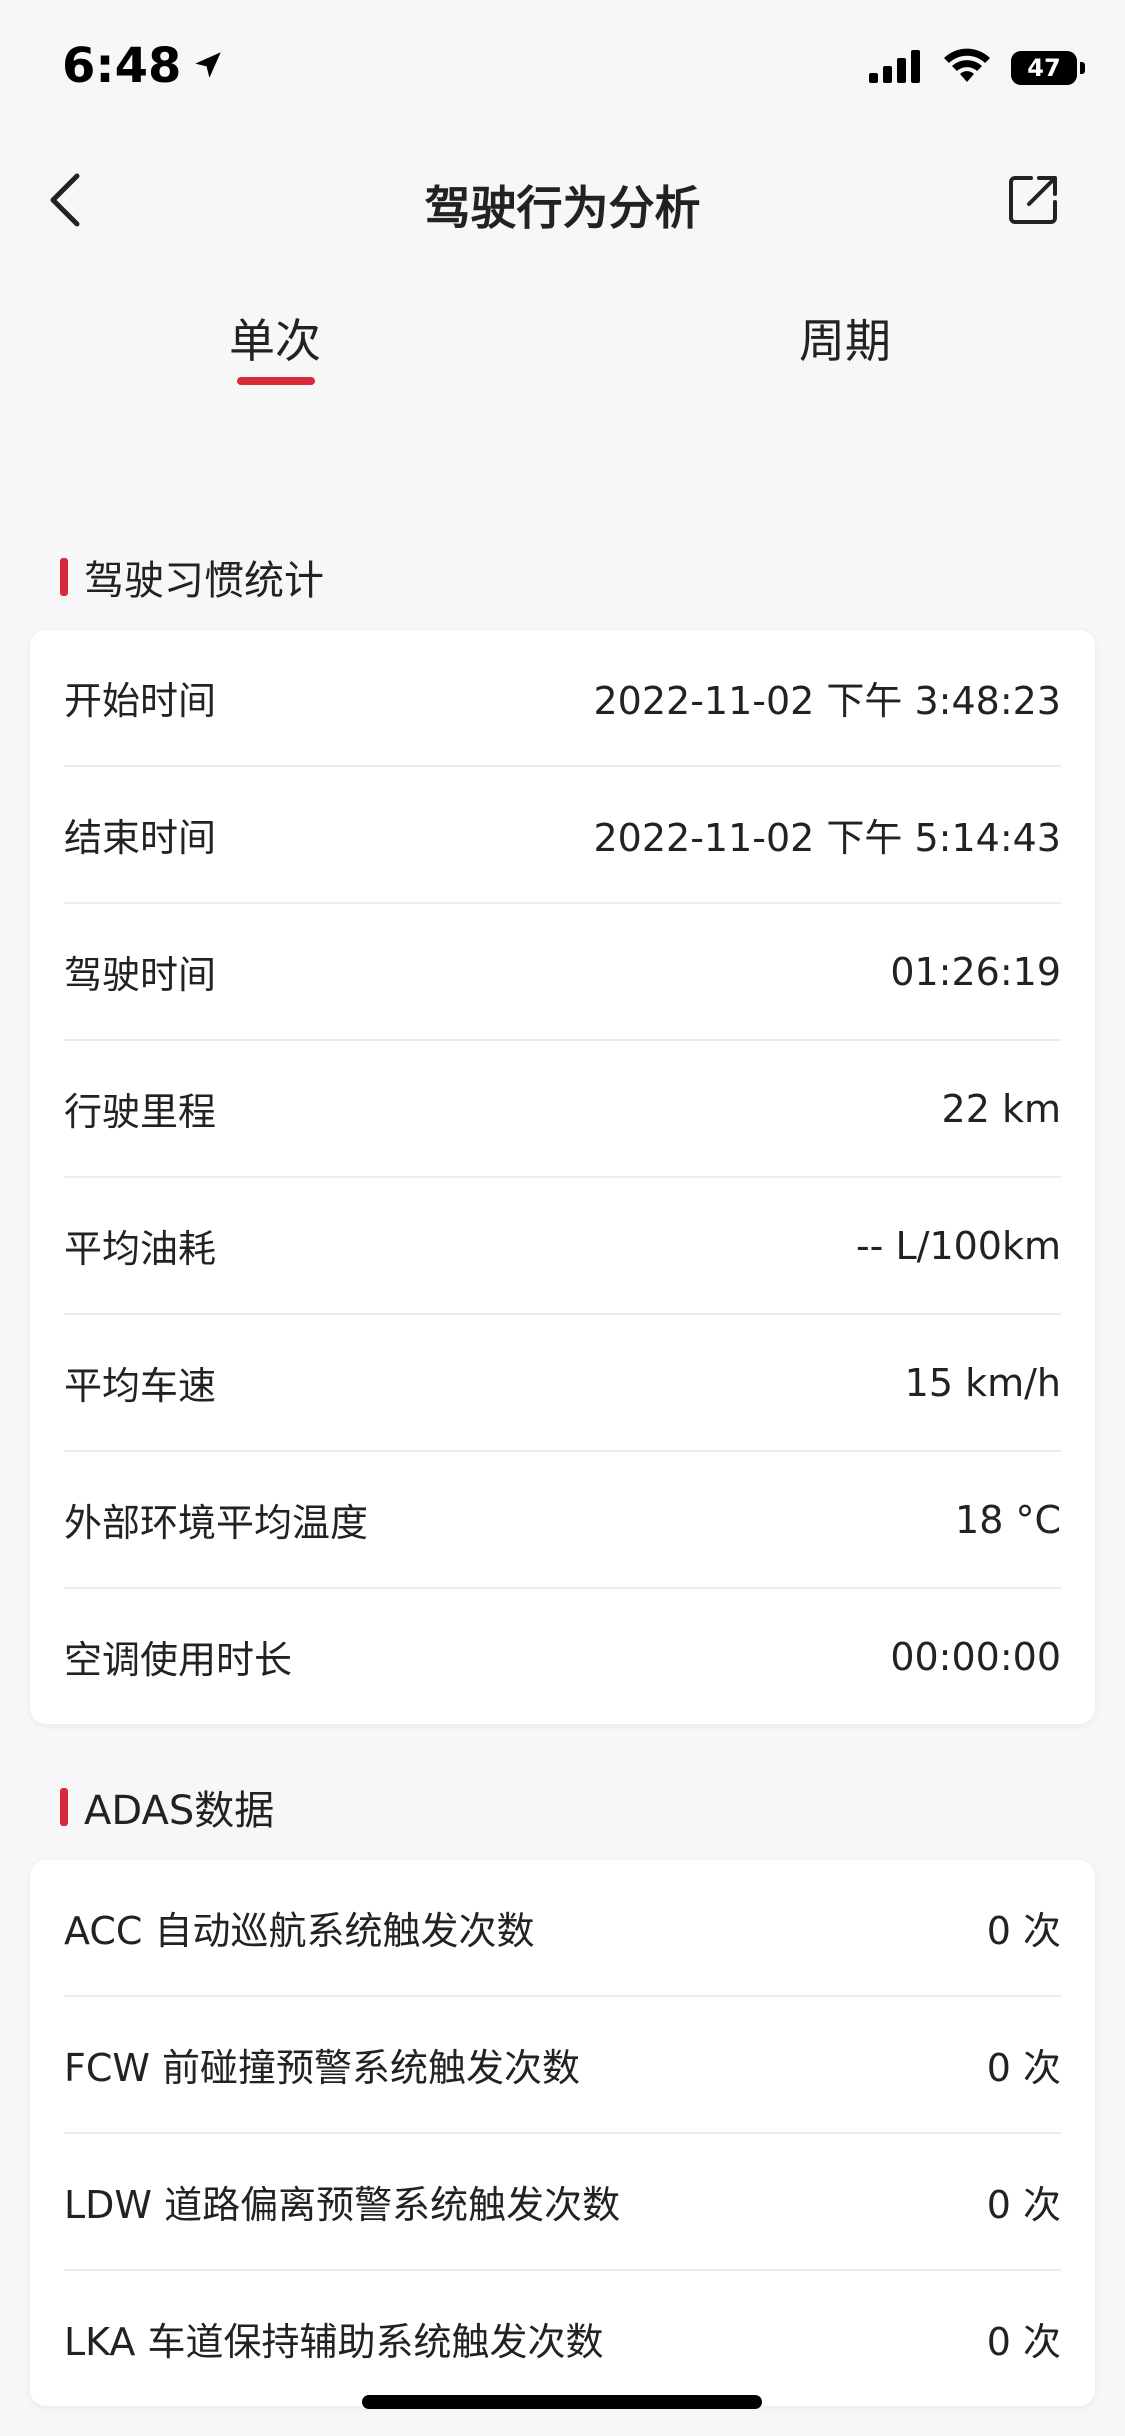 This screenshot has width=1125, height=2436. I want to click on list-item: 驾驶时间 01:26:19, so click(562, 972).